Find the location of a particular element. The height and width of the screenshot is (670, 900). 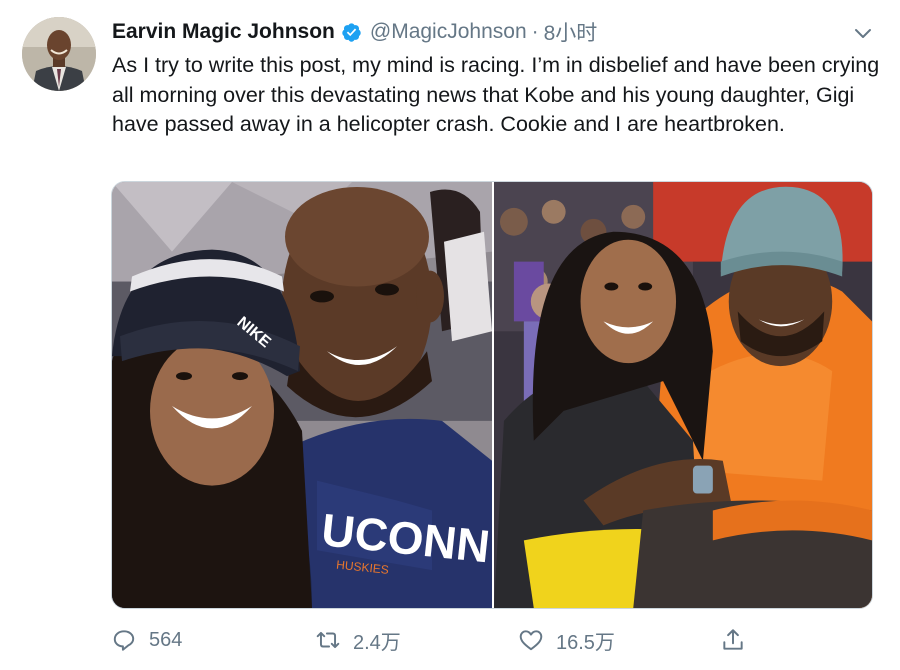

verified-badge-icon is located at coordinates (351, 32).